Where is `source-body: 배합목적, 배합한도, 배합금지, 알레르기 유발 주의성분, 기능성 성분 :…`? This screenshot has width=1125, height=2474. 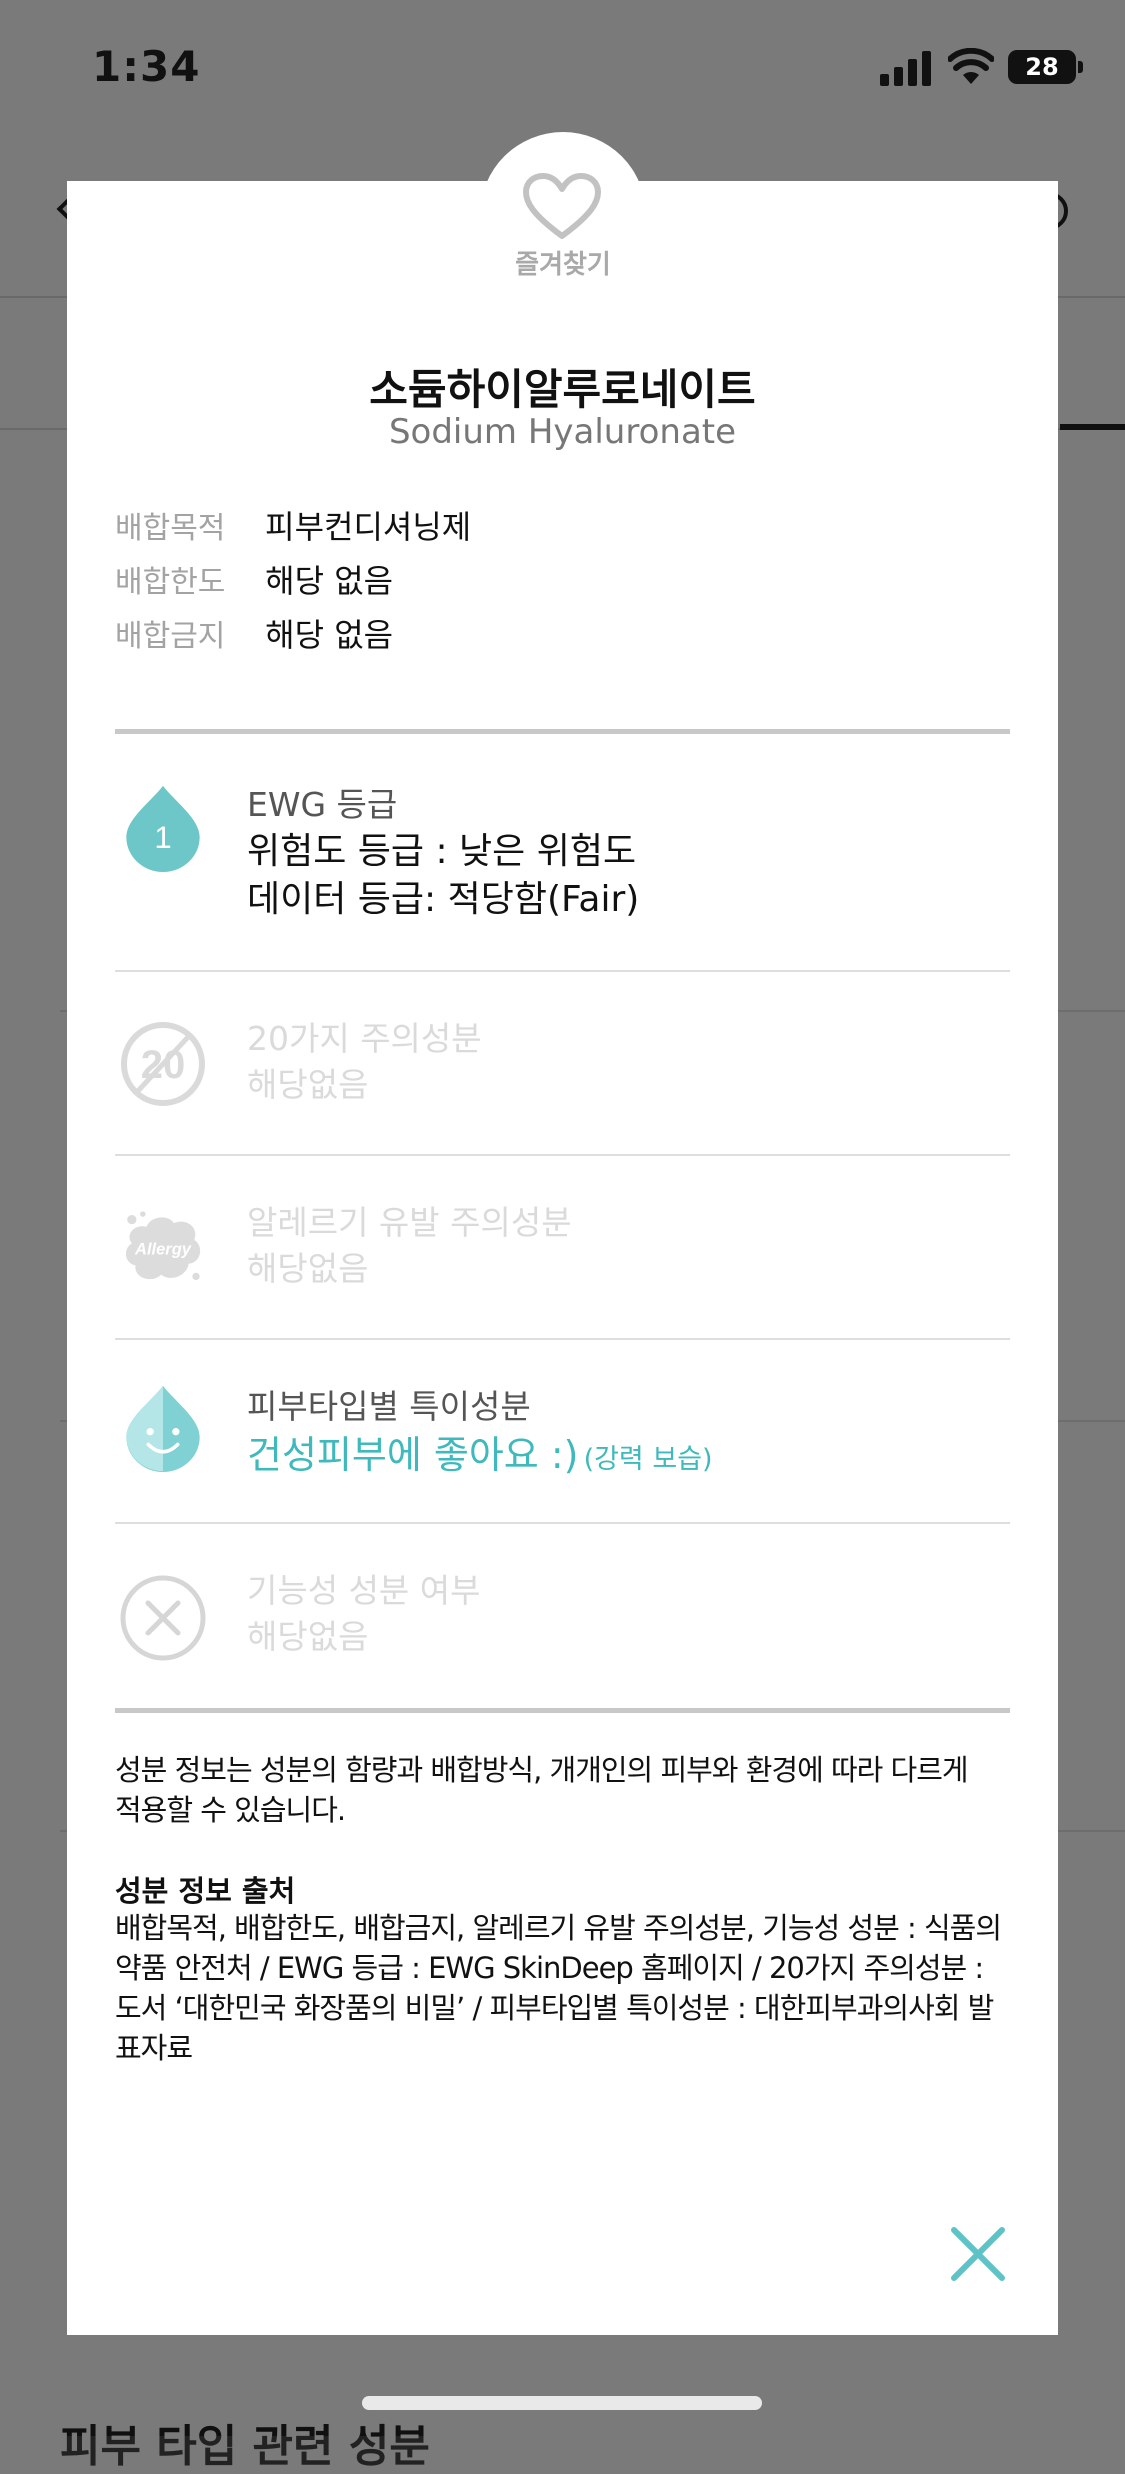 source-body: 배합목적, 배합한도, 배합금지, 알레르기 유발 주의성분, 기능성 성분 :… is located at coordinates (558, 1988).